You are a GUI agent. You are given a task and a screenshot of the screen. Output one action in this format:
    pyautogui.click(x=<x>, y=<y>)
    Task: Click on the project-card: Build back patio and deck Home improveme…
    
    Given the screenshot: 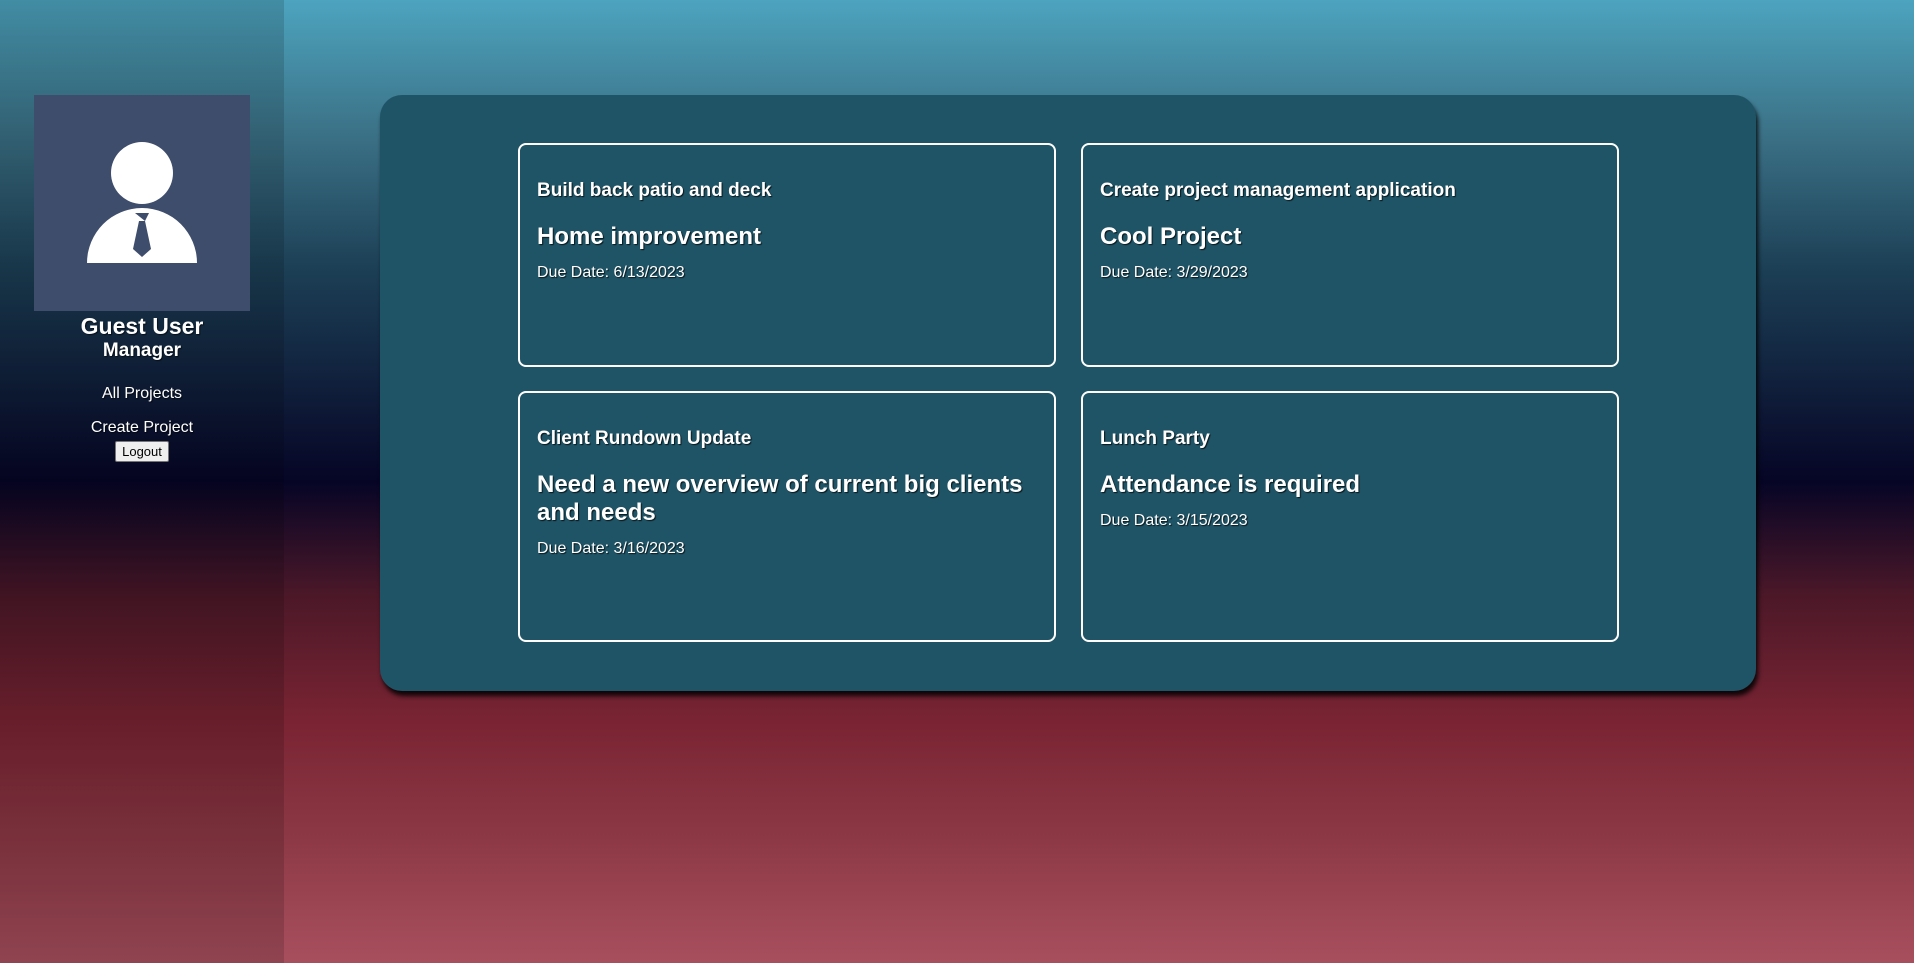 What is the action you would take?
    pyautogui.click(x=787, y=255)
    